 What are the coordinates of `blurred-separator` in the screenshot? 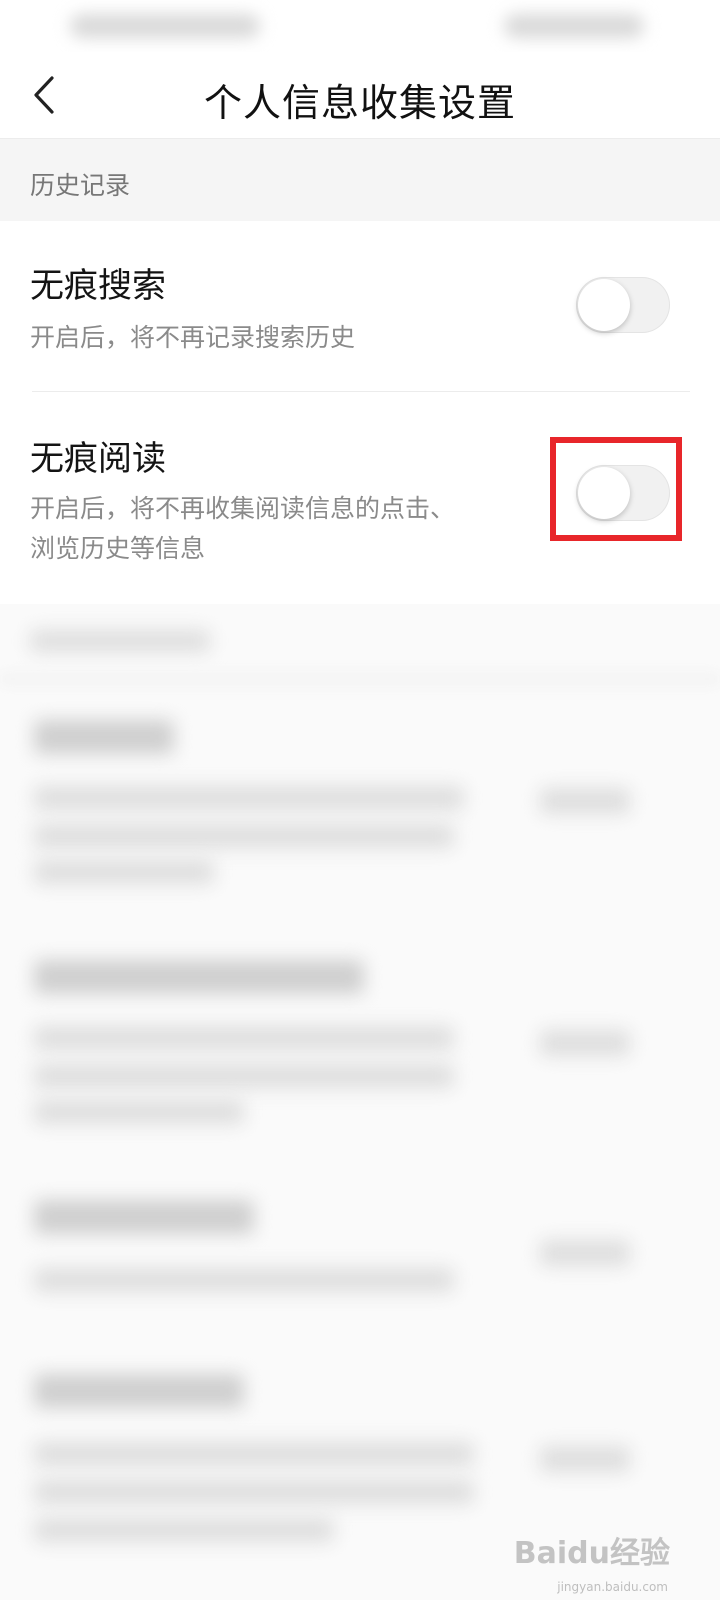 It's located at (360, 679).